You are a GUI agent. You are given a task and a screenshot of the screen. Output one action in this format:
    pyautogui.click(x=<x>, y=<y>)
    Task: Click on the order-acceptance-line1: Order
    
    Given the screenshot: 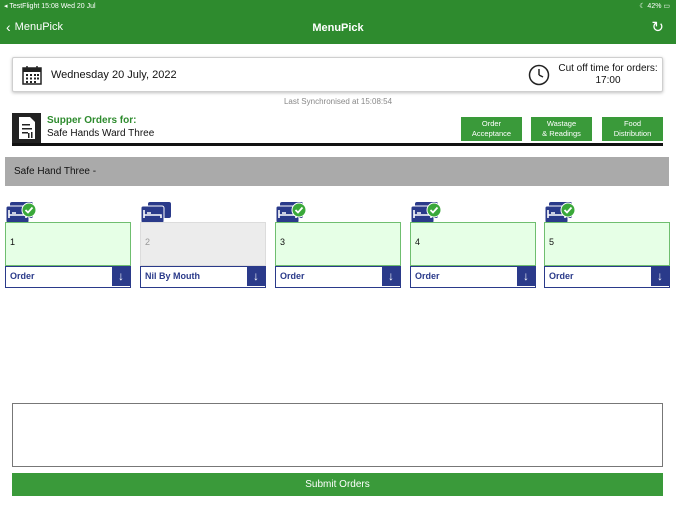 What is the action you would take?
    pyautogui.click(x=491, y=123)
    